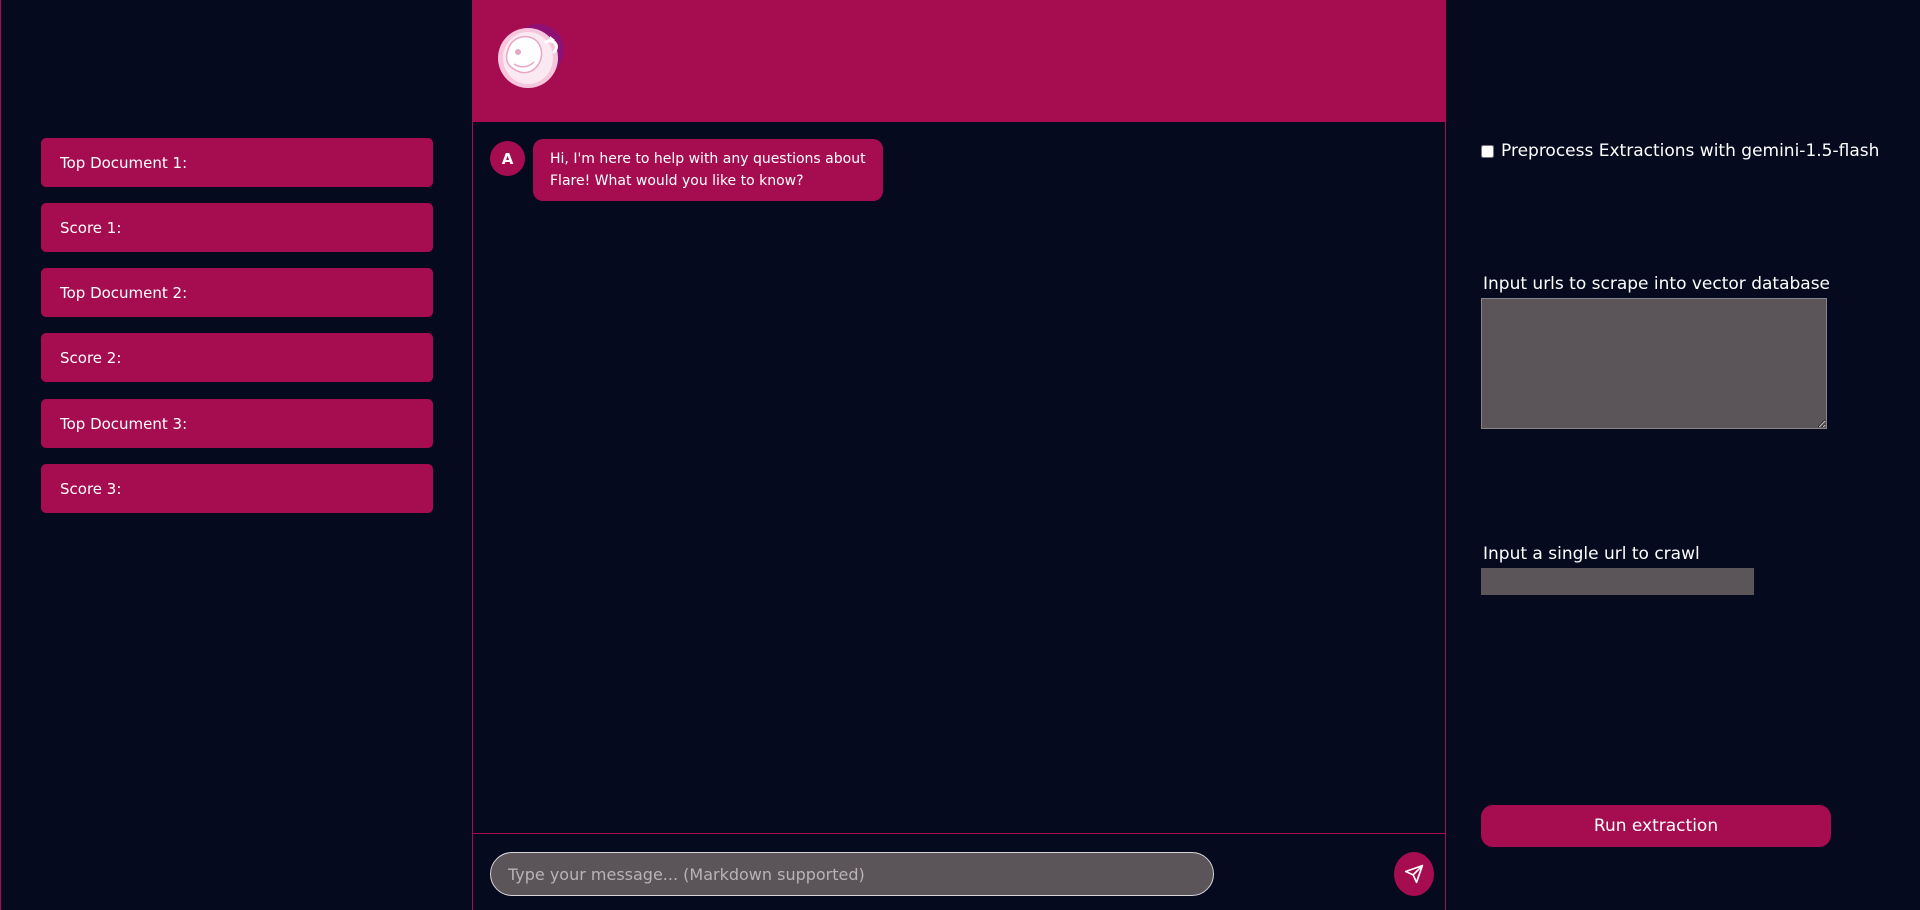 The height and width of the screenshot is (910, 1920). Describe the element at coordinates (124, 162) in the screenshot. I see `top-document-1-label: Top Document 1:` at that location.